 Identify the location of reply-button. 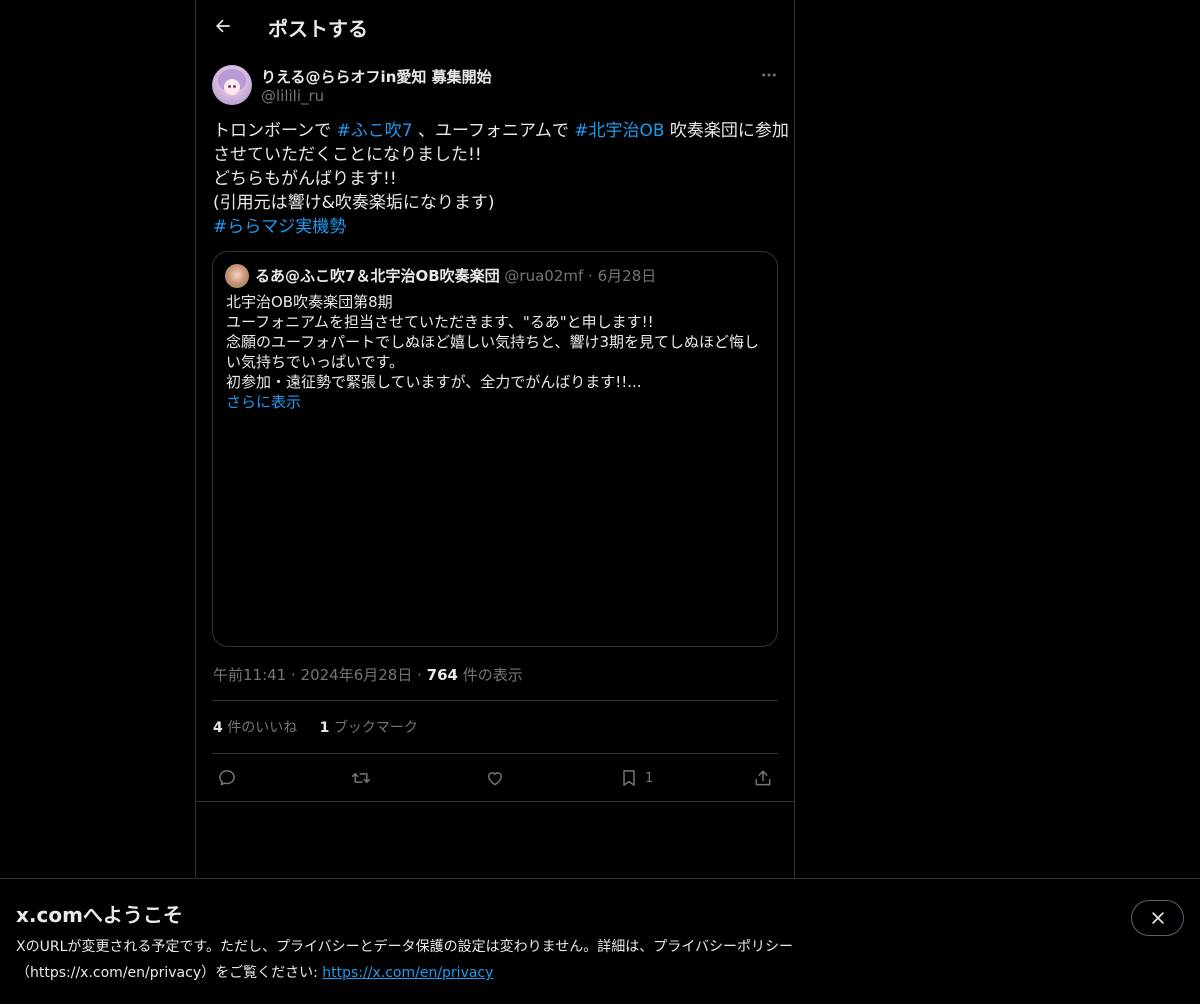
(227, 778).